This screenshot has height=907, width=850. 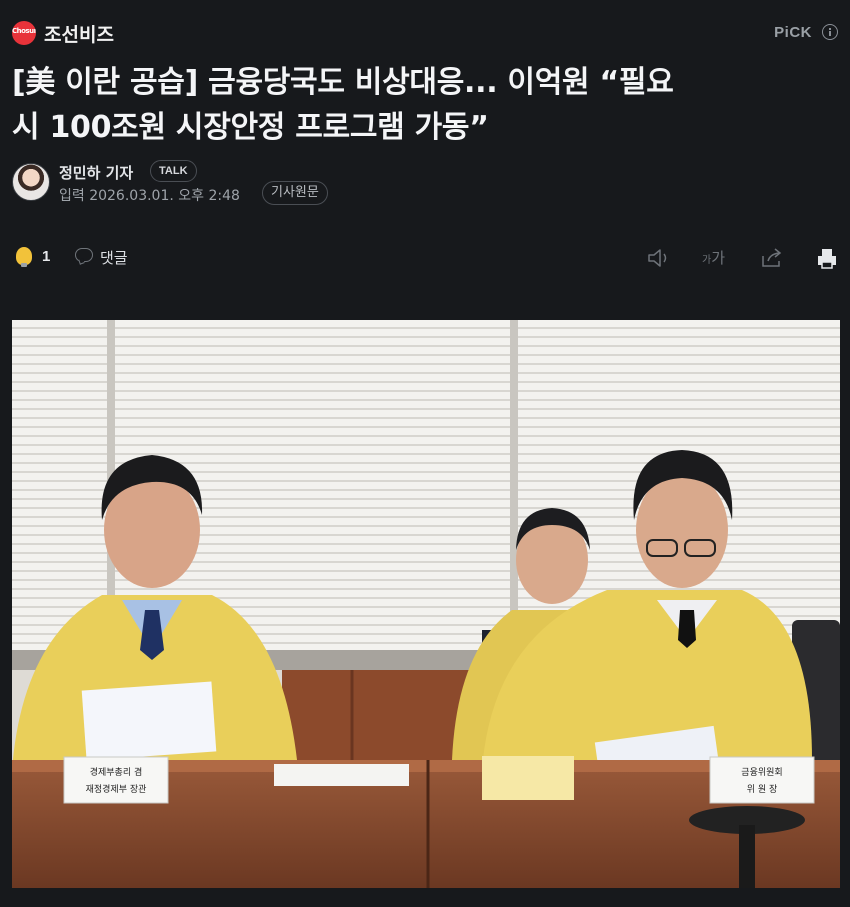 What do you see at coordinates (116, 780) in the screenshot?
I see `nameplate-left: 경제부총리 겸 재정경제부 장관` at bounding box center [116, 780].